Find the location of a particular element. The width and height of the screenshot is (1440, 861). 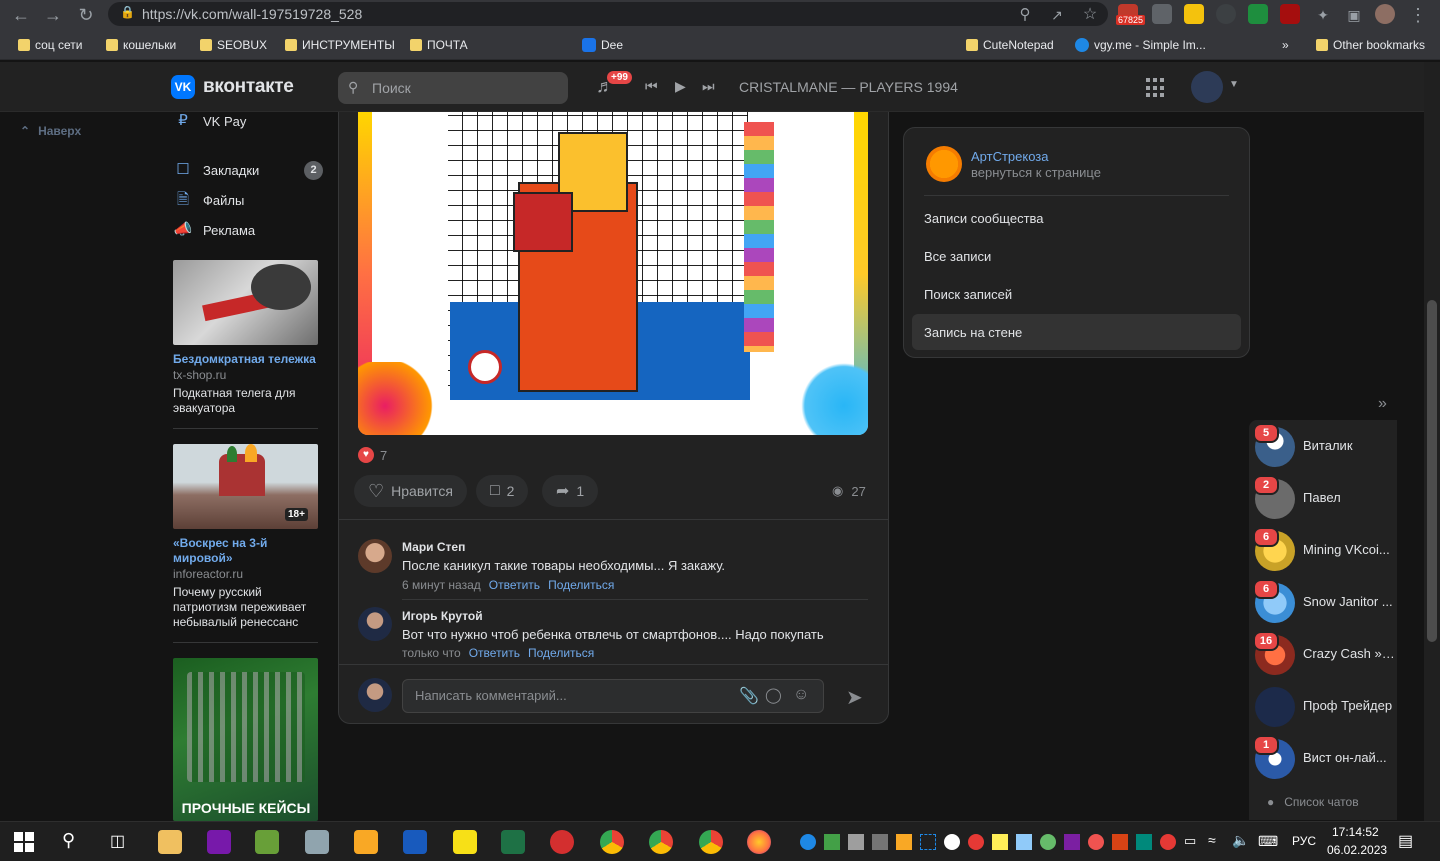

language-indicator: РУС is located at coordinates (1304, 841).